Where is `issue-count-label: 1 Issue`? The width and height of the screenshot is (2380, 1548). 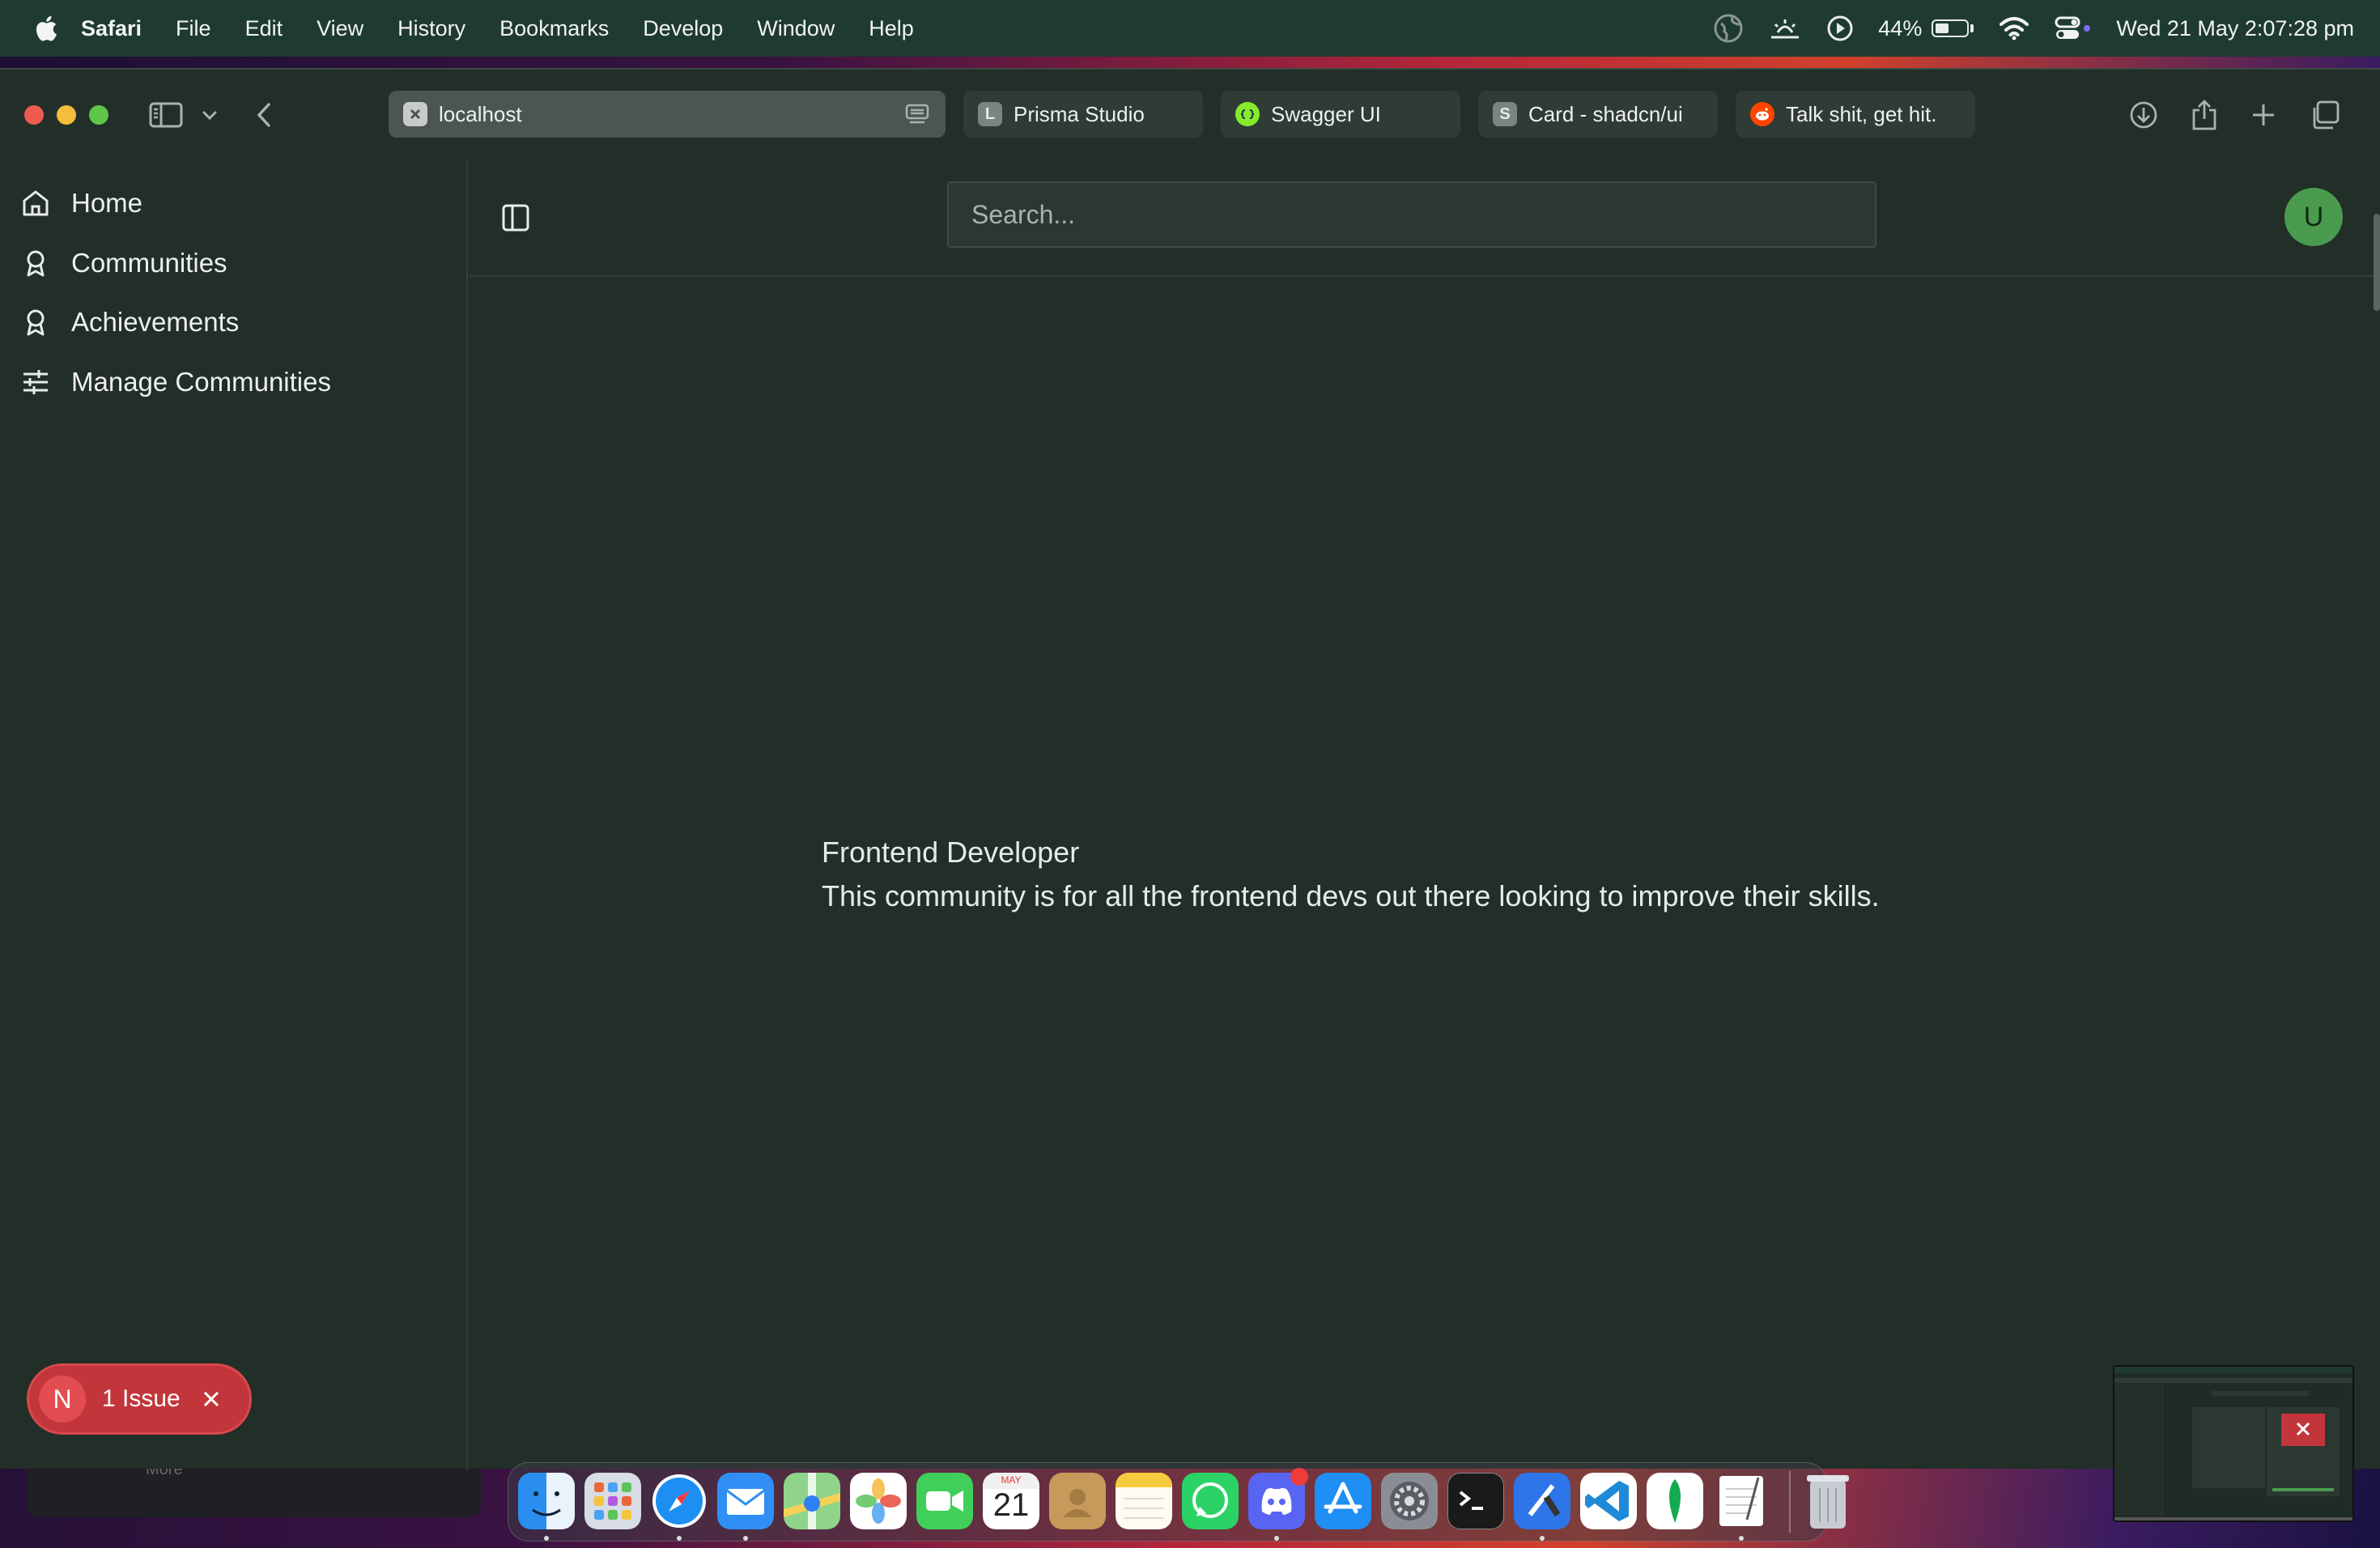 issue-count-label: 1 Issue is located at coordinates (142, 1399).